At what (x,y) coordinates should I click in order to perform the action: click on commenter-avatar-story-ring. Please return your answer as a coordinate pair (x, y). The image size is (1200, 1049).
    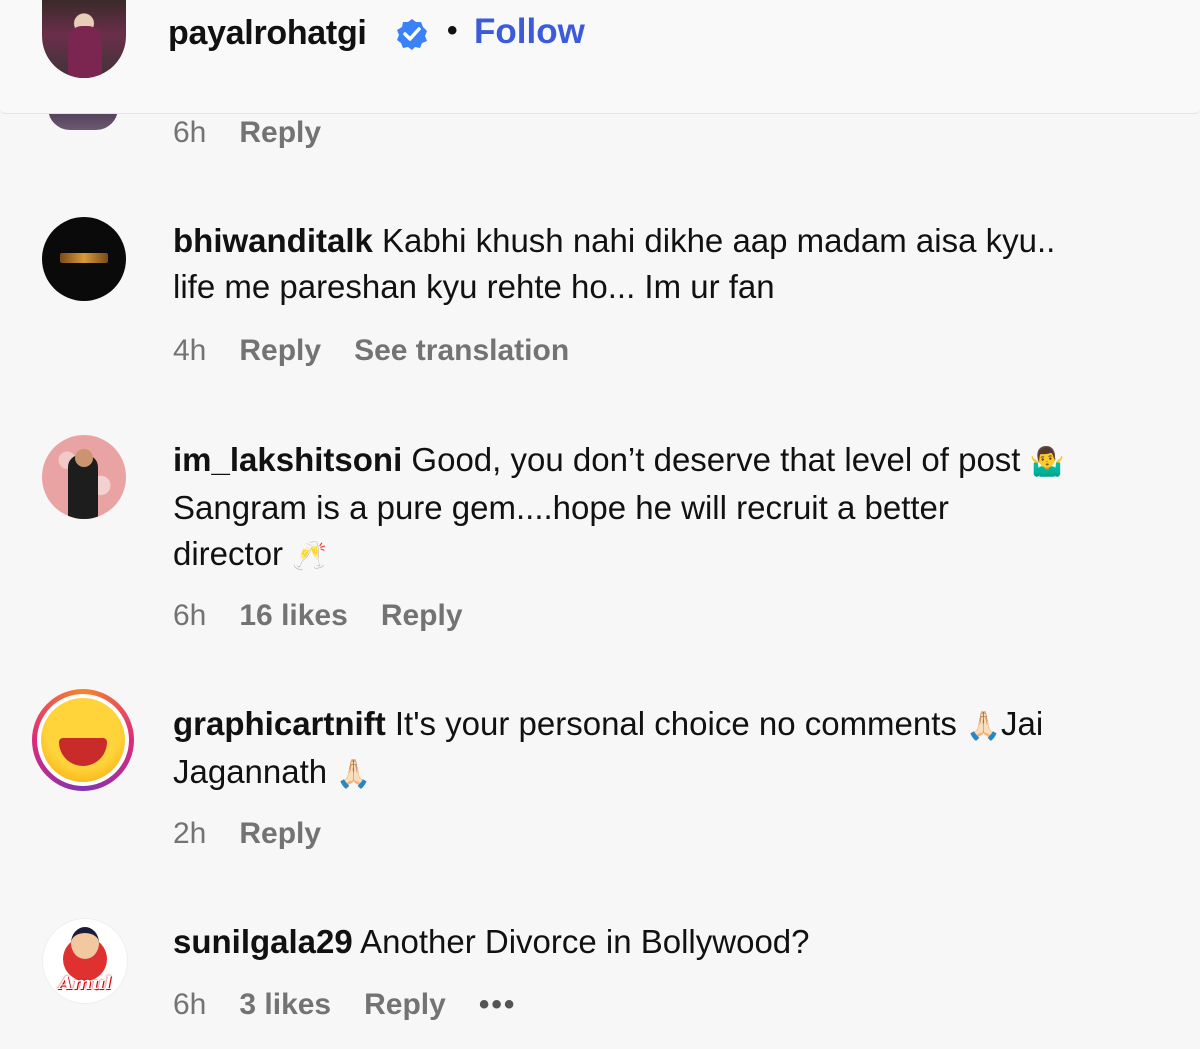
    Looking at the image, I should click on (83, 740).